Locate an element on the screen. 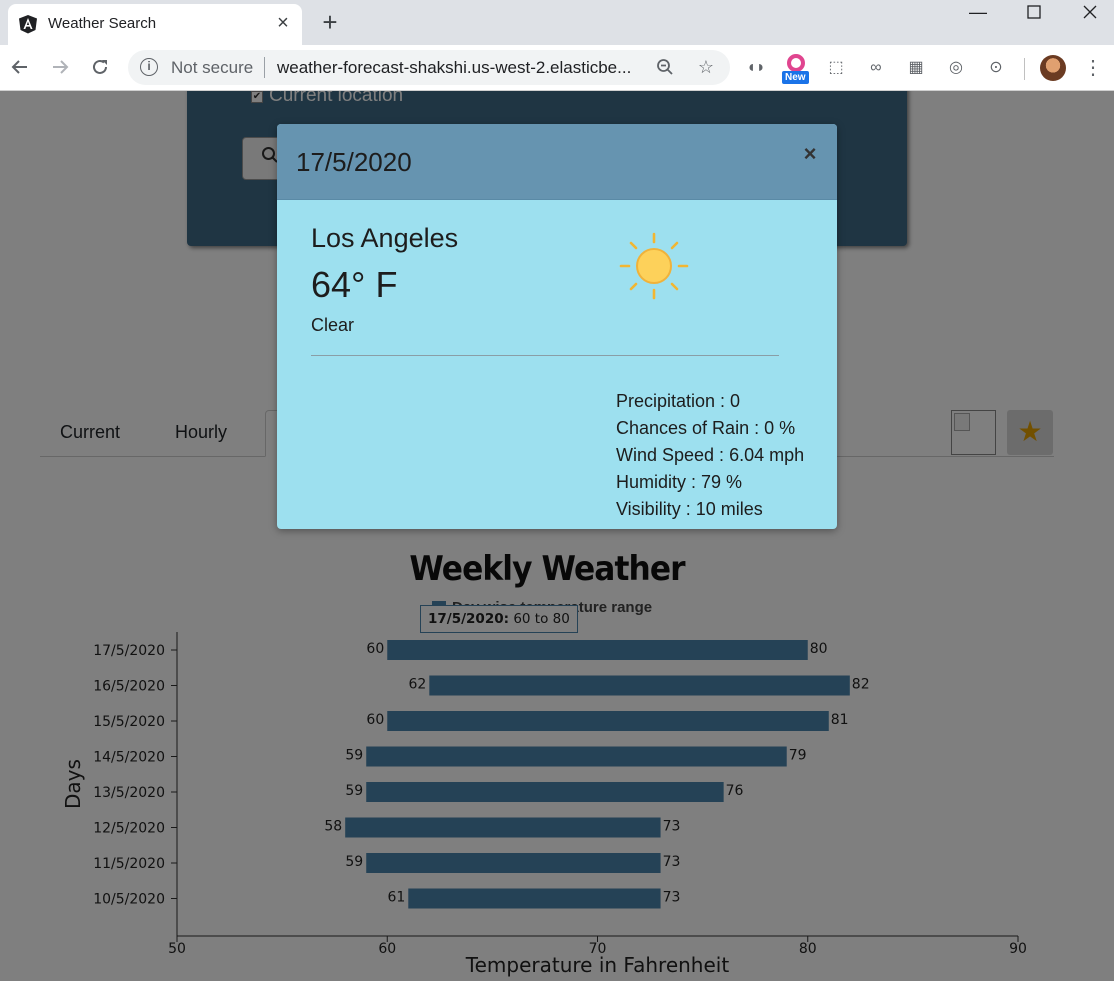  temperature: 64° F is located at coordinates (354, 285).